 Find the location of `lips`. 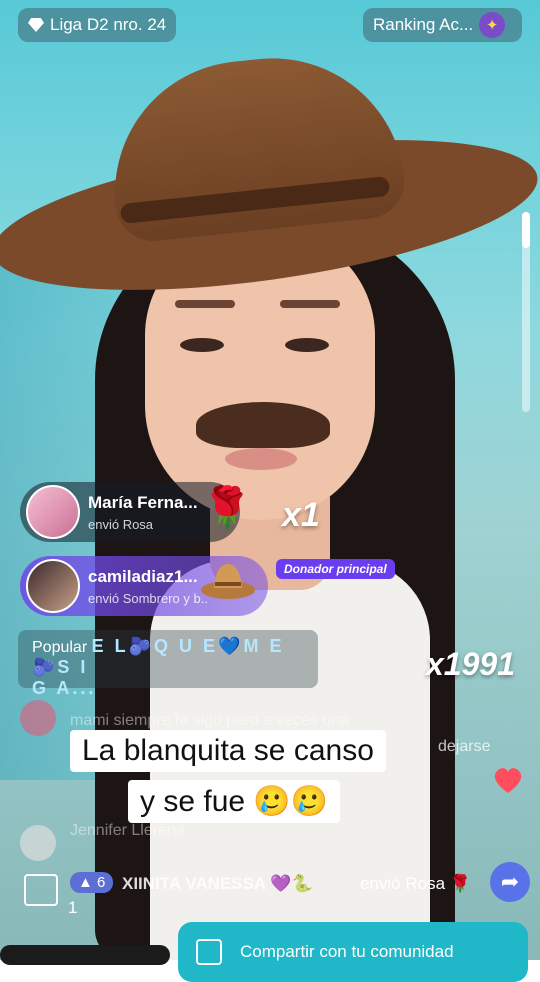

lips is located at coordinates (261, 459).